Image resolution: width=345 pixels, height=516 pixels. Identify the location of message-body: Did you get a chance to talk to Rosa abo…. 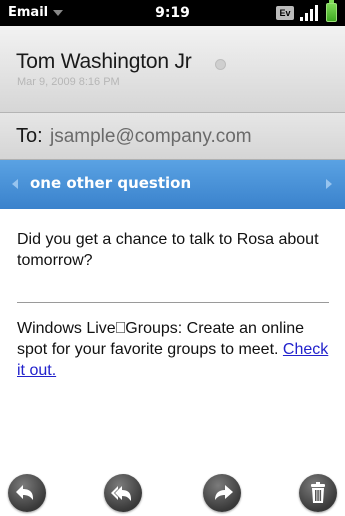
(168, 250).